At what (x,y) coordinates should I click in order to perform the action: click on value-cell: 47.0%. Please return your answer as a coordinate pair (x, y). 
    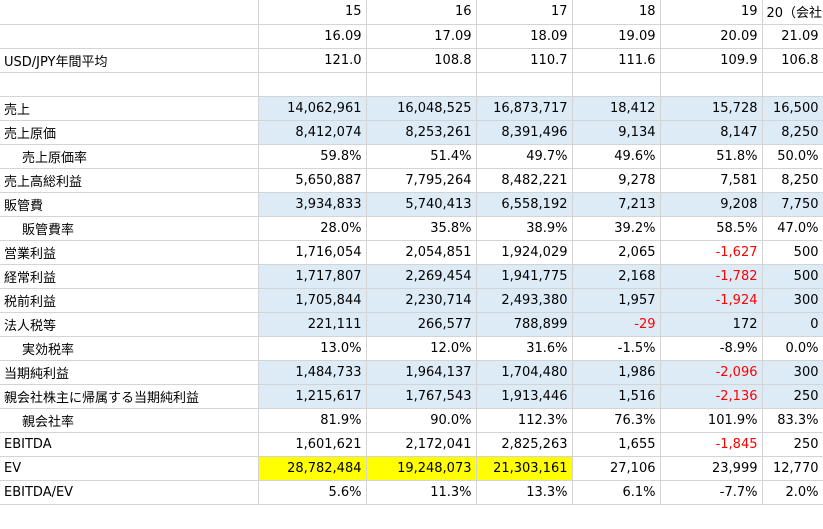
    Looking at the image, I should click on (792, 228).